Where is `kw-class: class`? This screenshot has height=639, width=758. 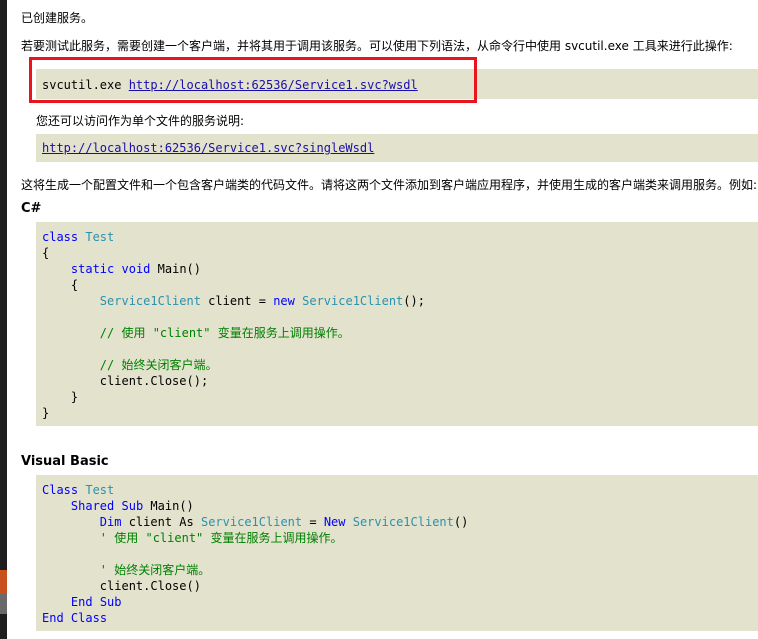 kw-class: class is located at coordinates (60, 237).